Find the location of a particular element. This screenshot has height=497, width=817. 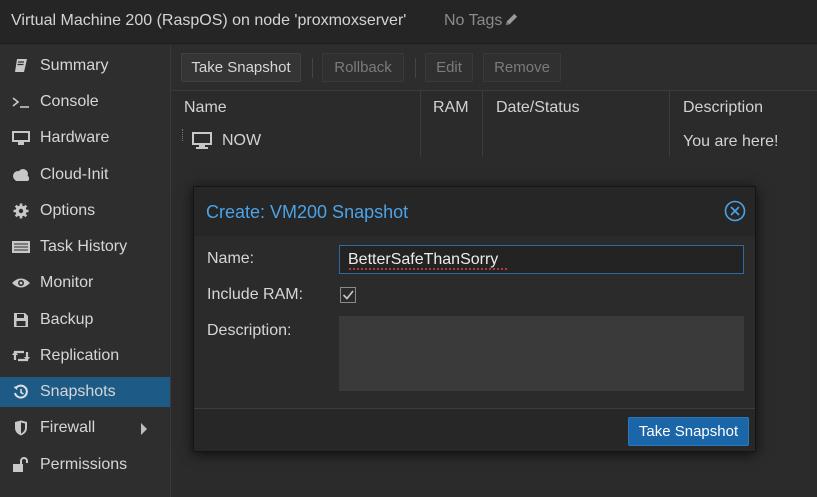

take-snapshot-submit-button: Take Snapshot is located at coordinates (688, 431).